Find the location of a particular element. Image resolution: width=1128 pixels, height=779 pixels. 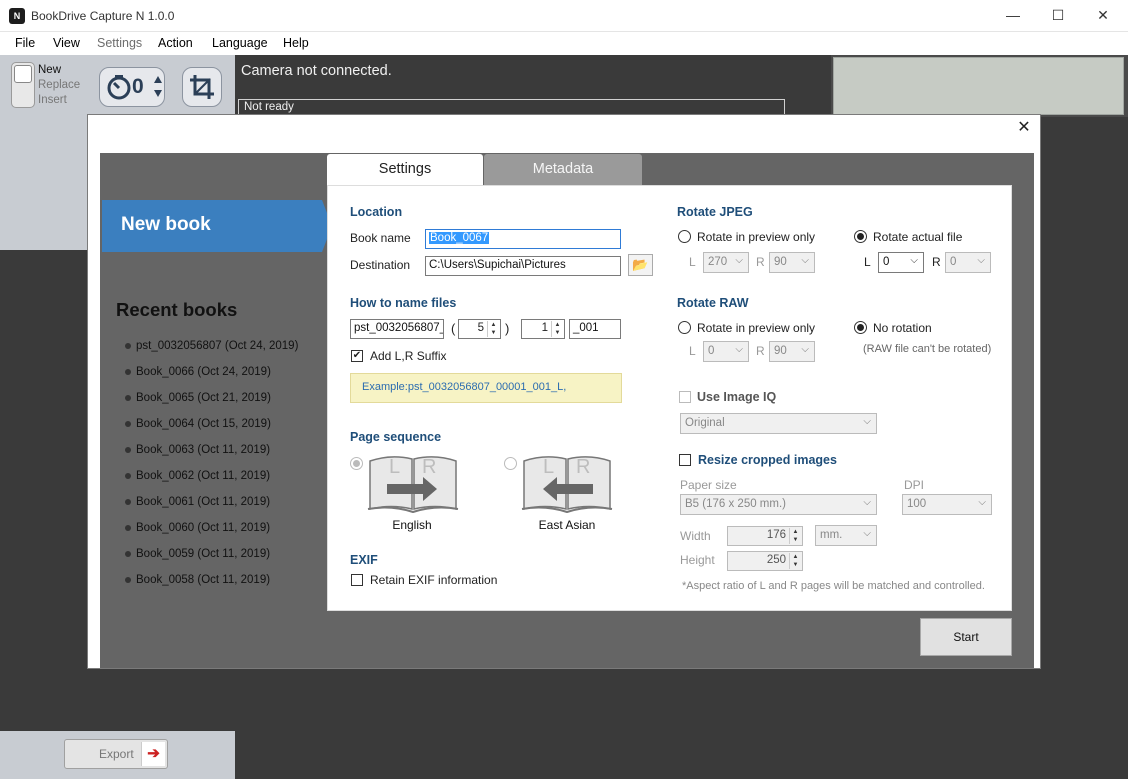

mode-new-label: New is located at coordinates (49, 70).